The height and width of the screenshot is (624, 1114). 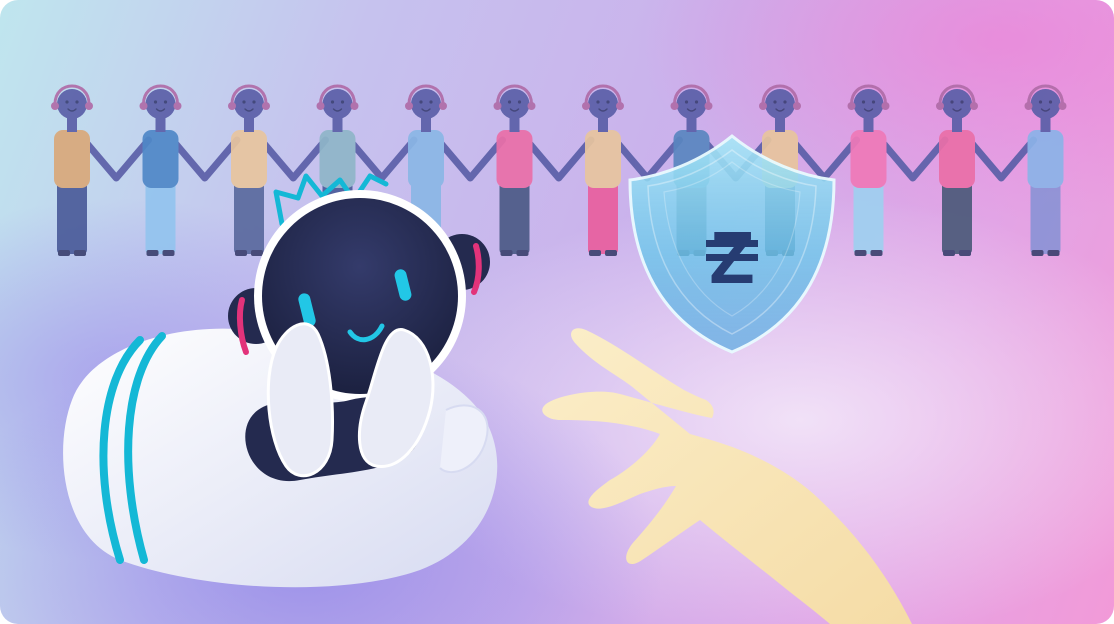 I want to click on shield-icon: Z, so click(x=732, y=244).